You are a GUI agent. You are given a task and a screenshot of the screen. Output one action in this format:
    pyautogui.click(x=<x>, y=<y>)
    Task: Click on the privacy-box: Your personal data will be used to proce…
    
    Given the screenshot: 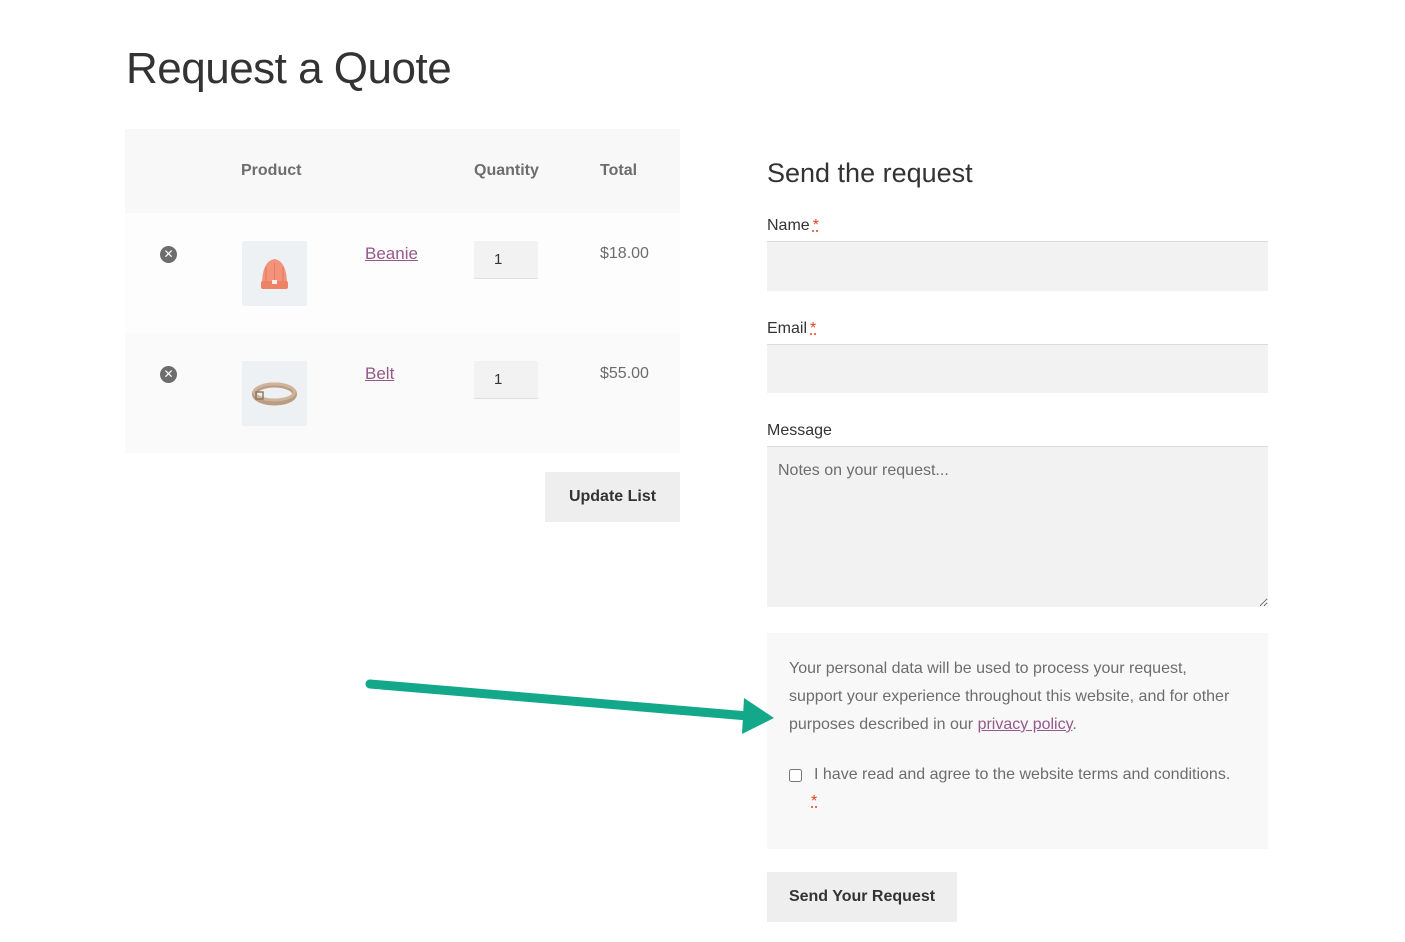 What is the action you would take?
    pyautogui.click(x=1017, y=741)
    